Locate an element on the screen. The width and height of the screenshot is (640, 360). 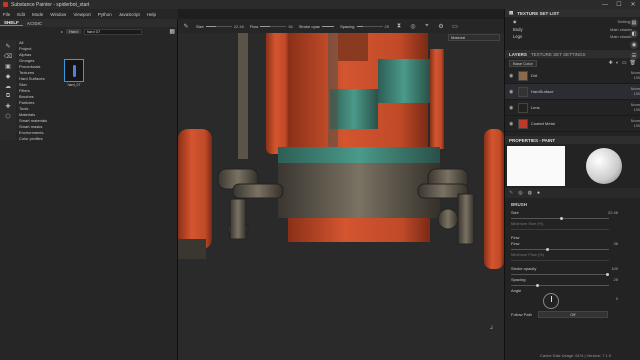
material-tab-icon: ● is located at coordinates (538, 193).